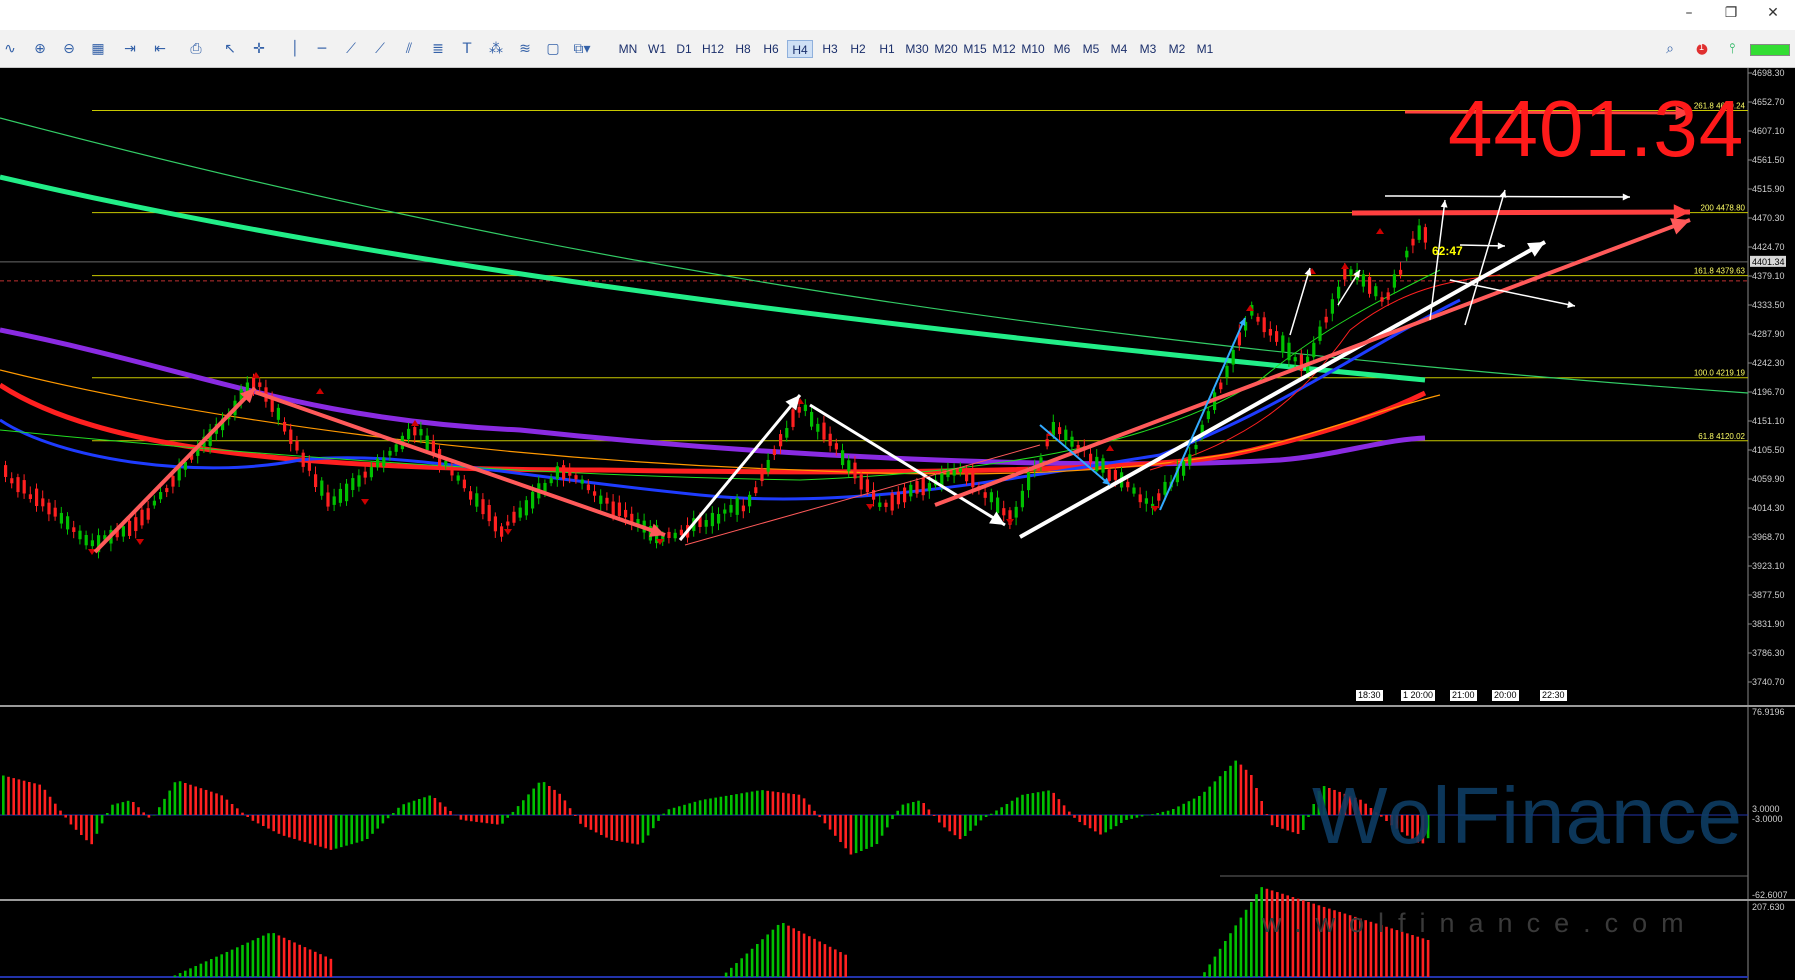 This screenshot has width=1795, height=980. I want to click on chart-shift-icon: ⇤, so click(160, 49).